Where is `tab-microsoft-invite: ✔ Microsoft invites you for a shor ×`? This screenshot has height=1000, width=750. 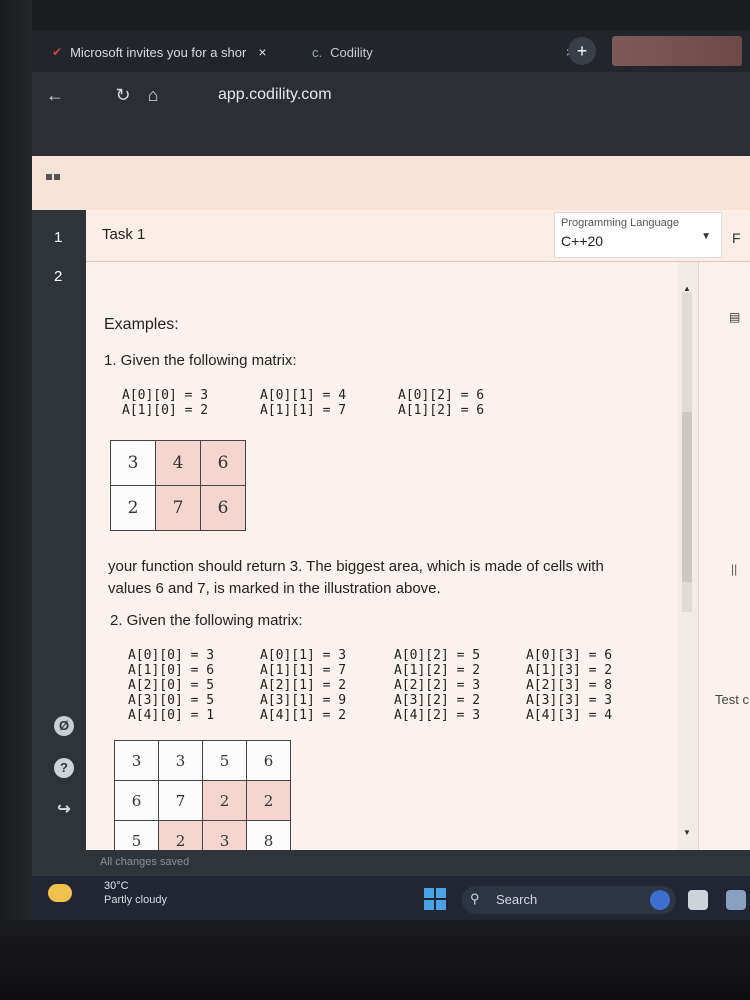 tab-microsoft-invite: ✔ Microsoft invites you for a shor × is located at coordinates (171, 52).